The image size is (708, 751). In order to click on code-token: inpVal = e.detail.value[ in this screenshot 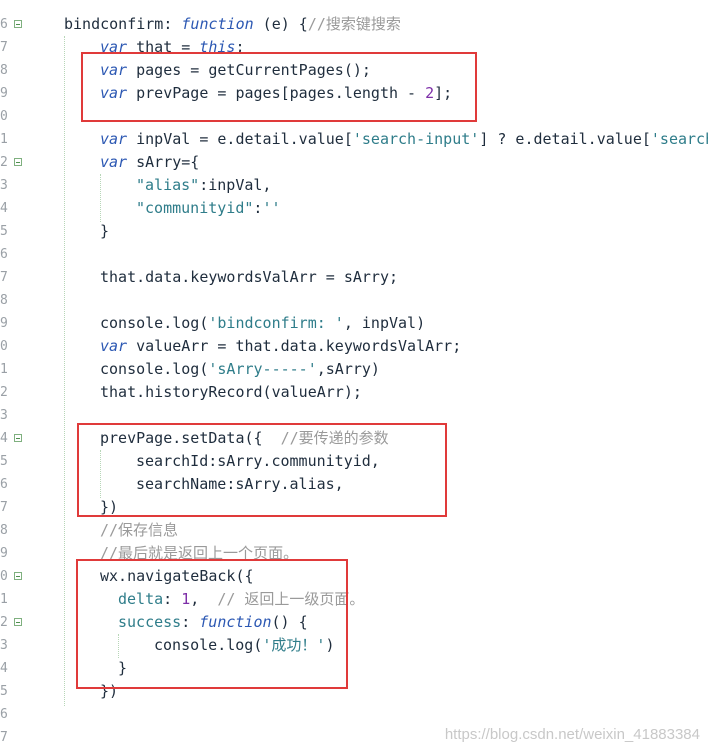, I will do `click(240, 139)`.